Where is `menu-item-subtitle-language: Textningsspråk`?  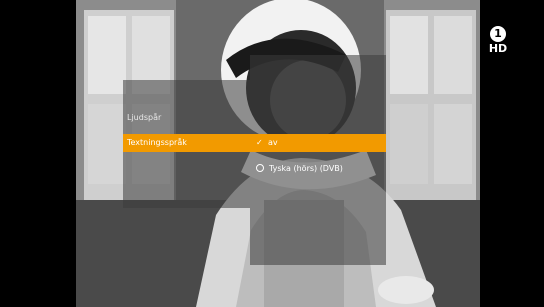 menu-item-subtitle-language: Textningsspråk is located at coordinates (186, 143).